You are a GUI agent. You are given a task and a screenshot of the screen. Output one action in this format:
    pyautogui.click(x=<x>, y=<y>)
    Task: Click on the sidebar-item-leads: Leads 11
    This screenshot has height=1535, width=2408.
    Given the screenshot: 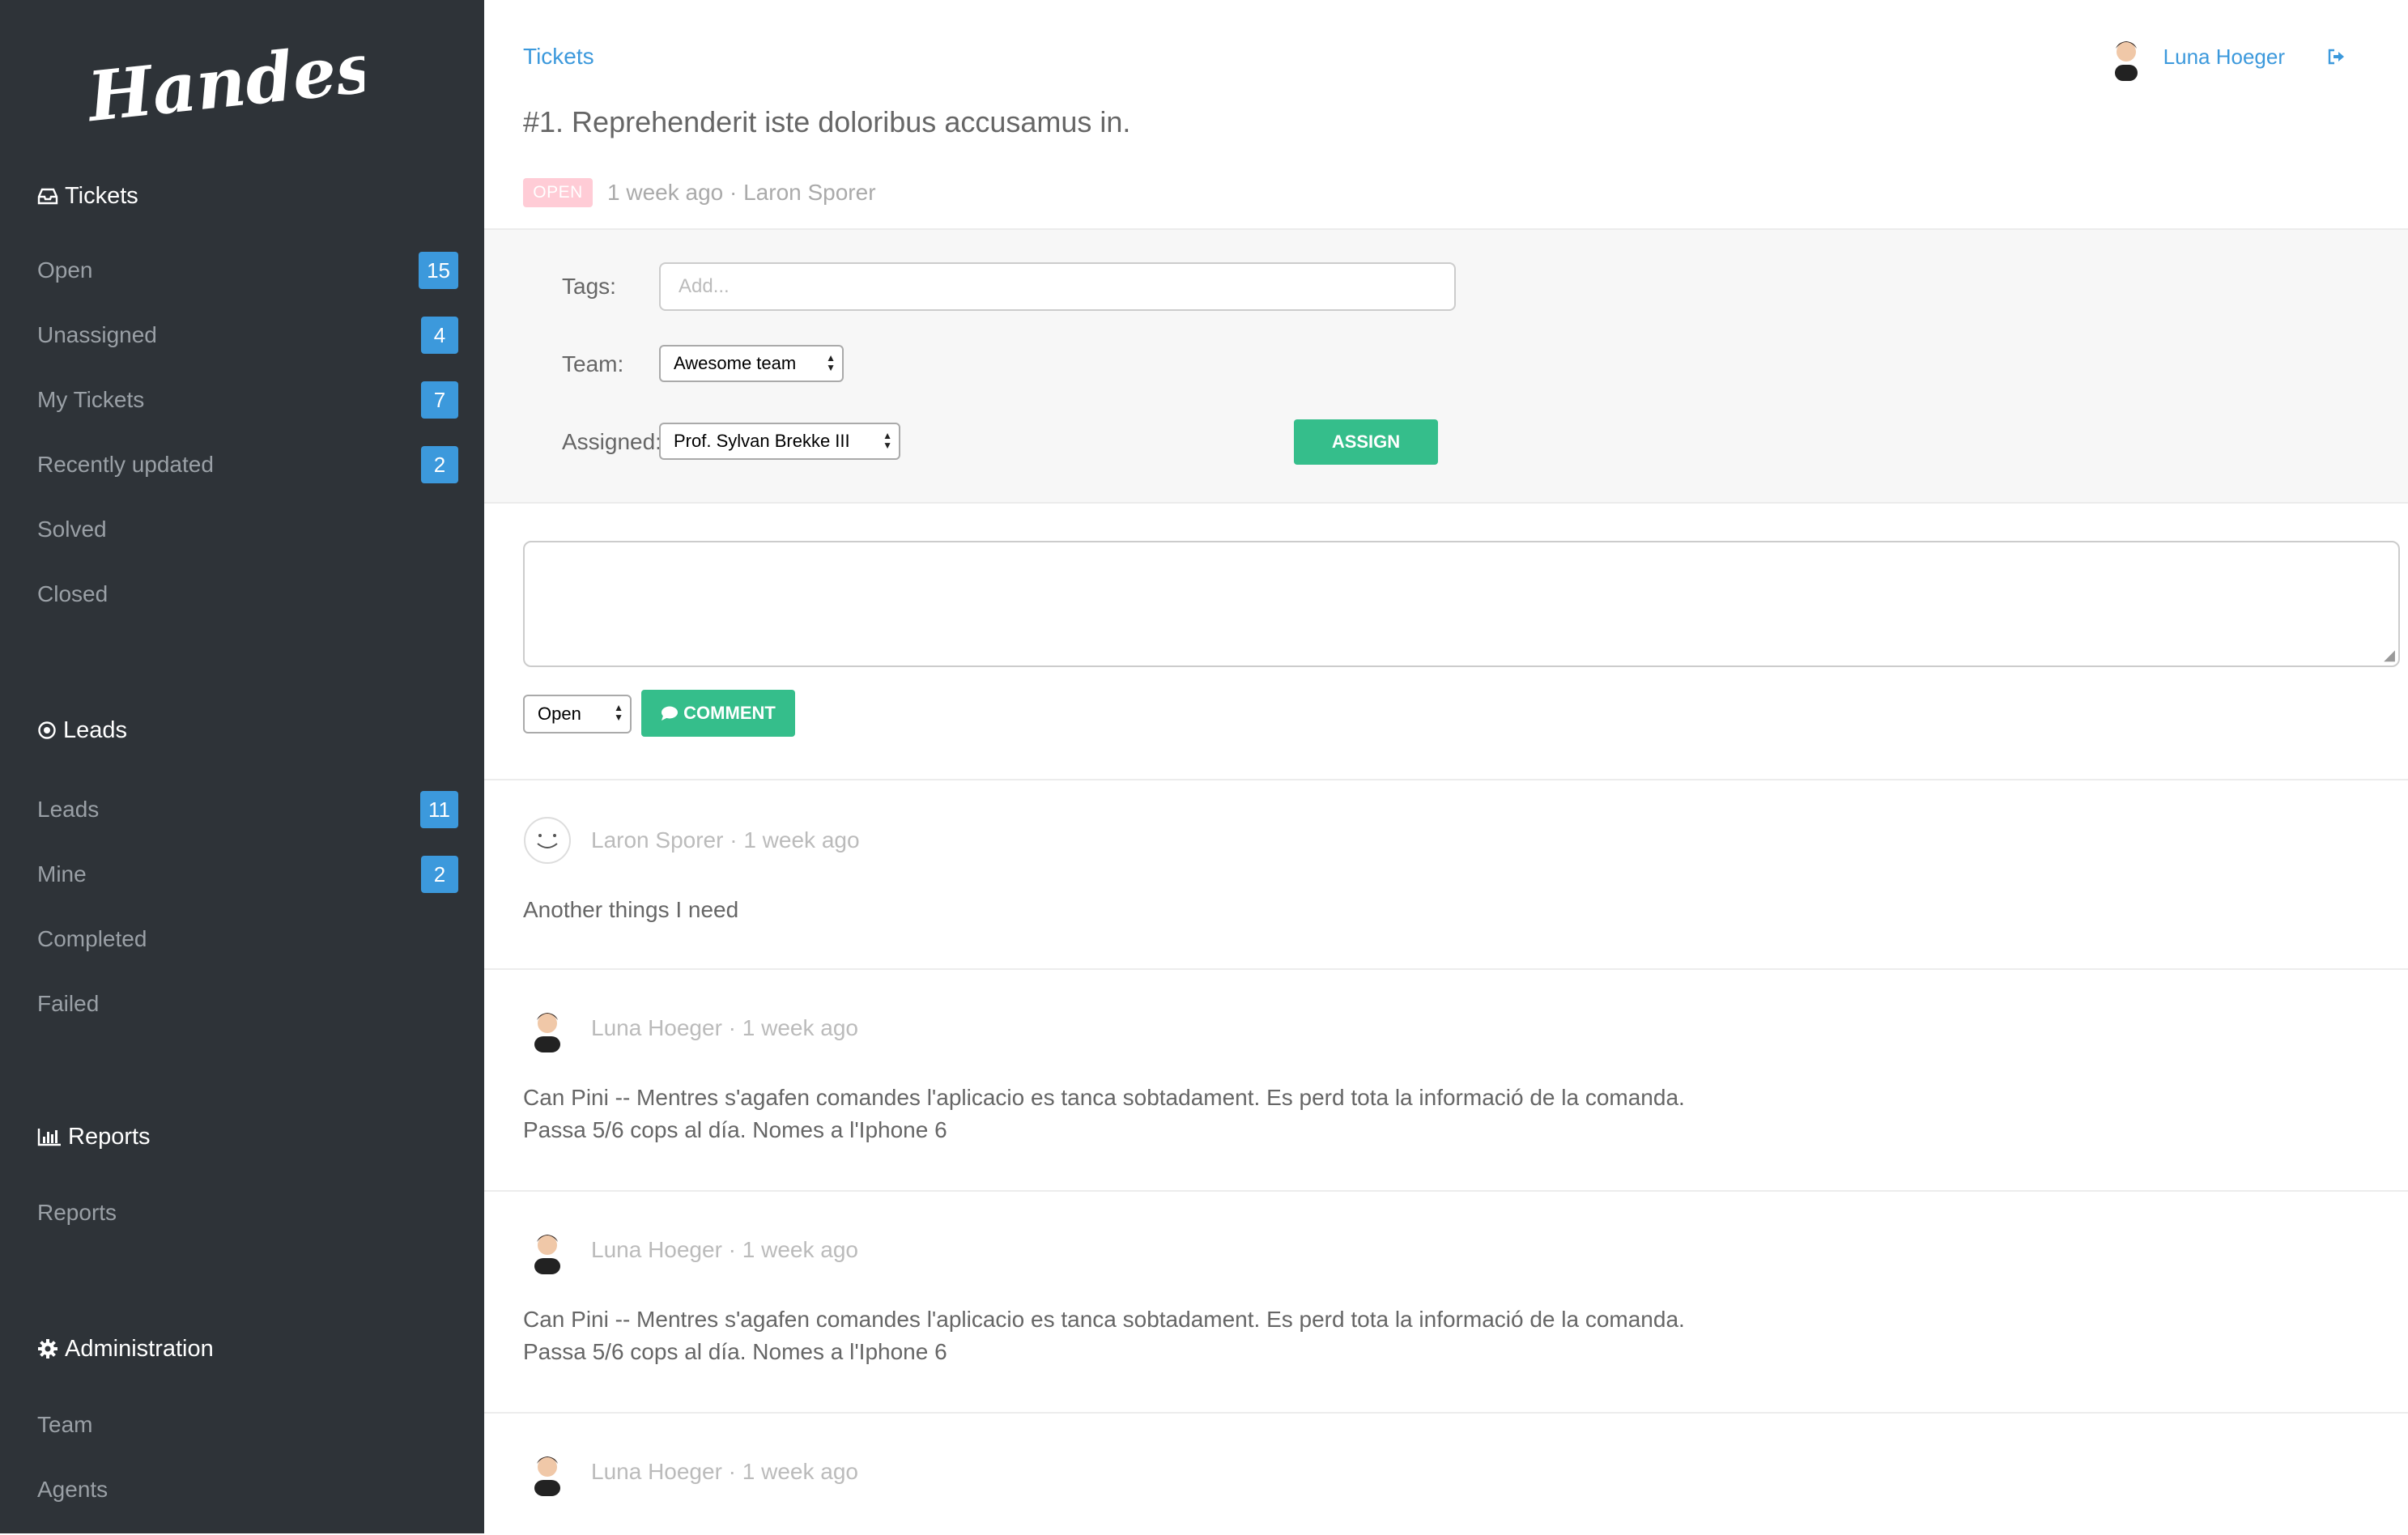 What is the action you would take?
    pyautogui.click(x=247, y=809)
    